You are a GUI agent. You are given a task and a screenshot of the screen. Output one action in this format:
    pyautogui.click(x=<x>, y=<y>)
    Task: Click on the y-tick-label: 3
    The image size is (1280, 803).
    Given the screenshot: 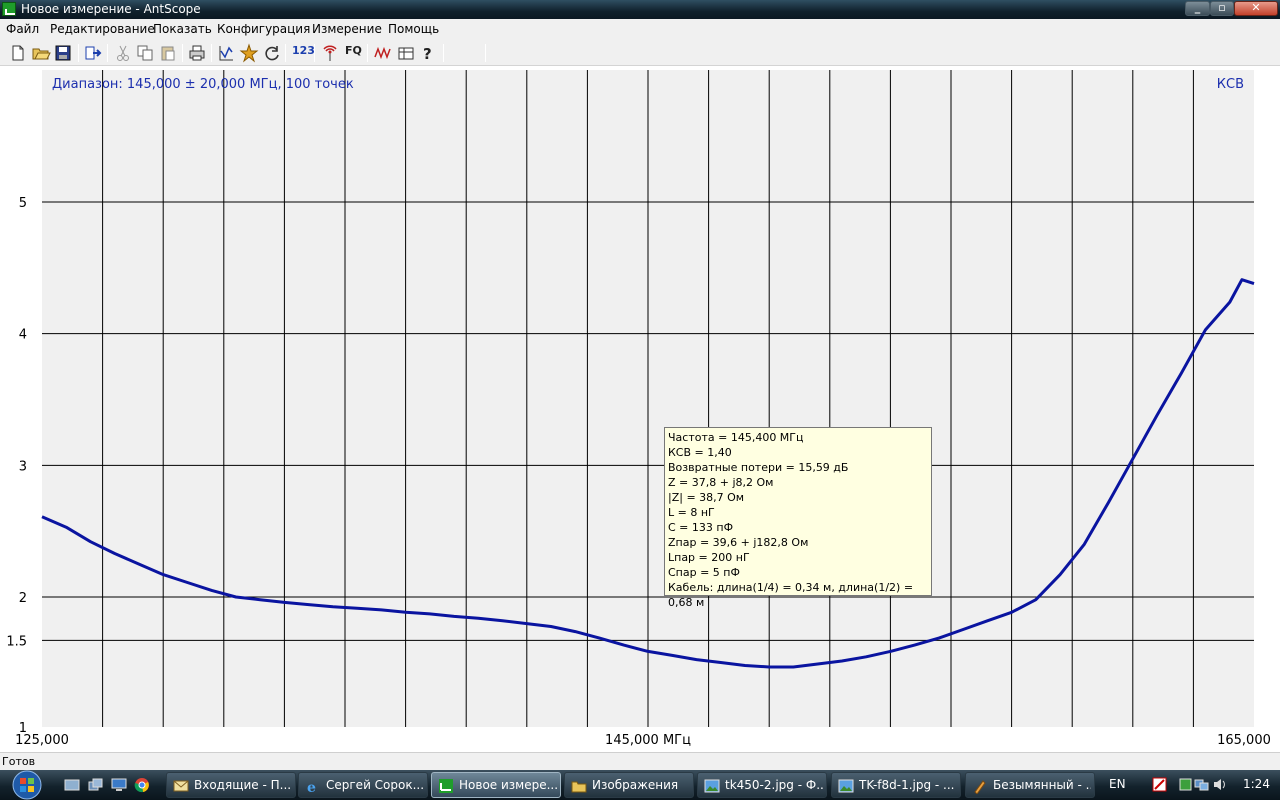 What is the action you would take?
    pyautogui.click(x=23, y=466)
    